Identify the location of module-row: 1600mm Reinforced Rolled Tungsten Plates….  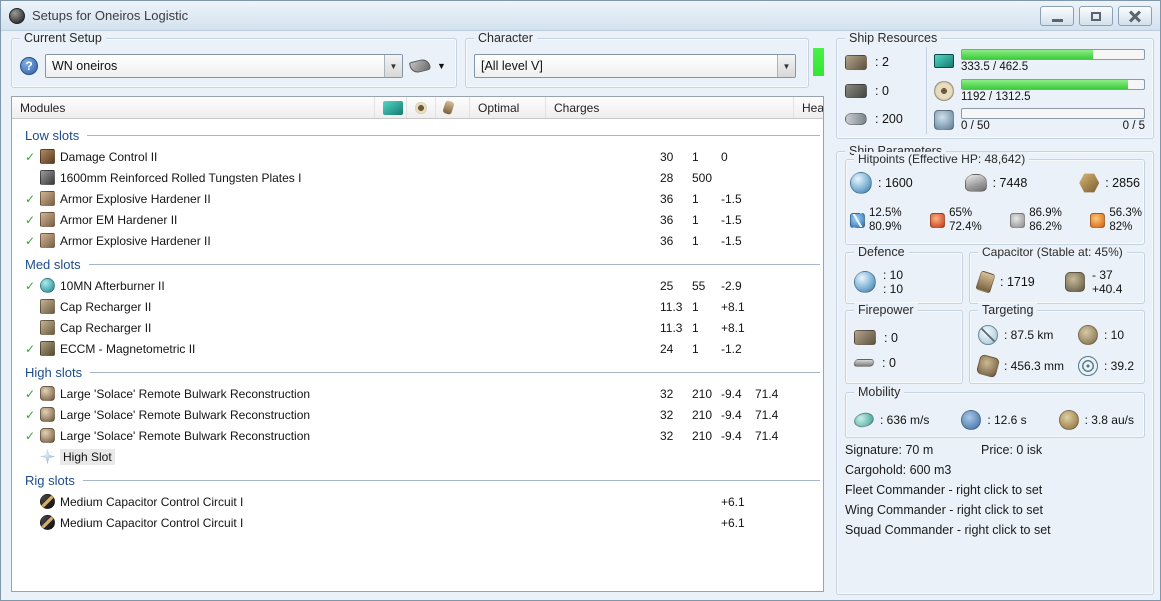
(417, 177).